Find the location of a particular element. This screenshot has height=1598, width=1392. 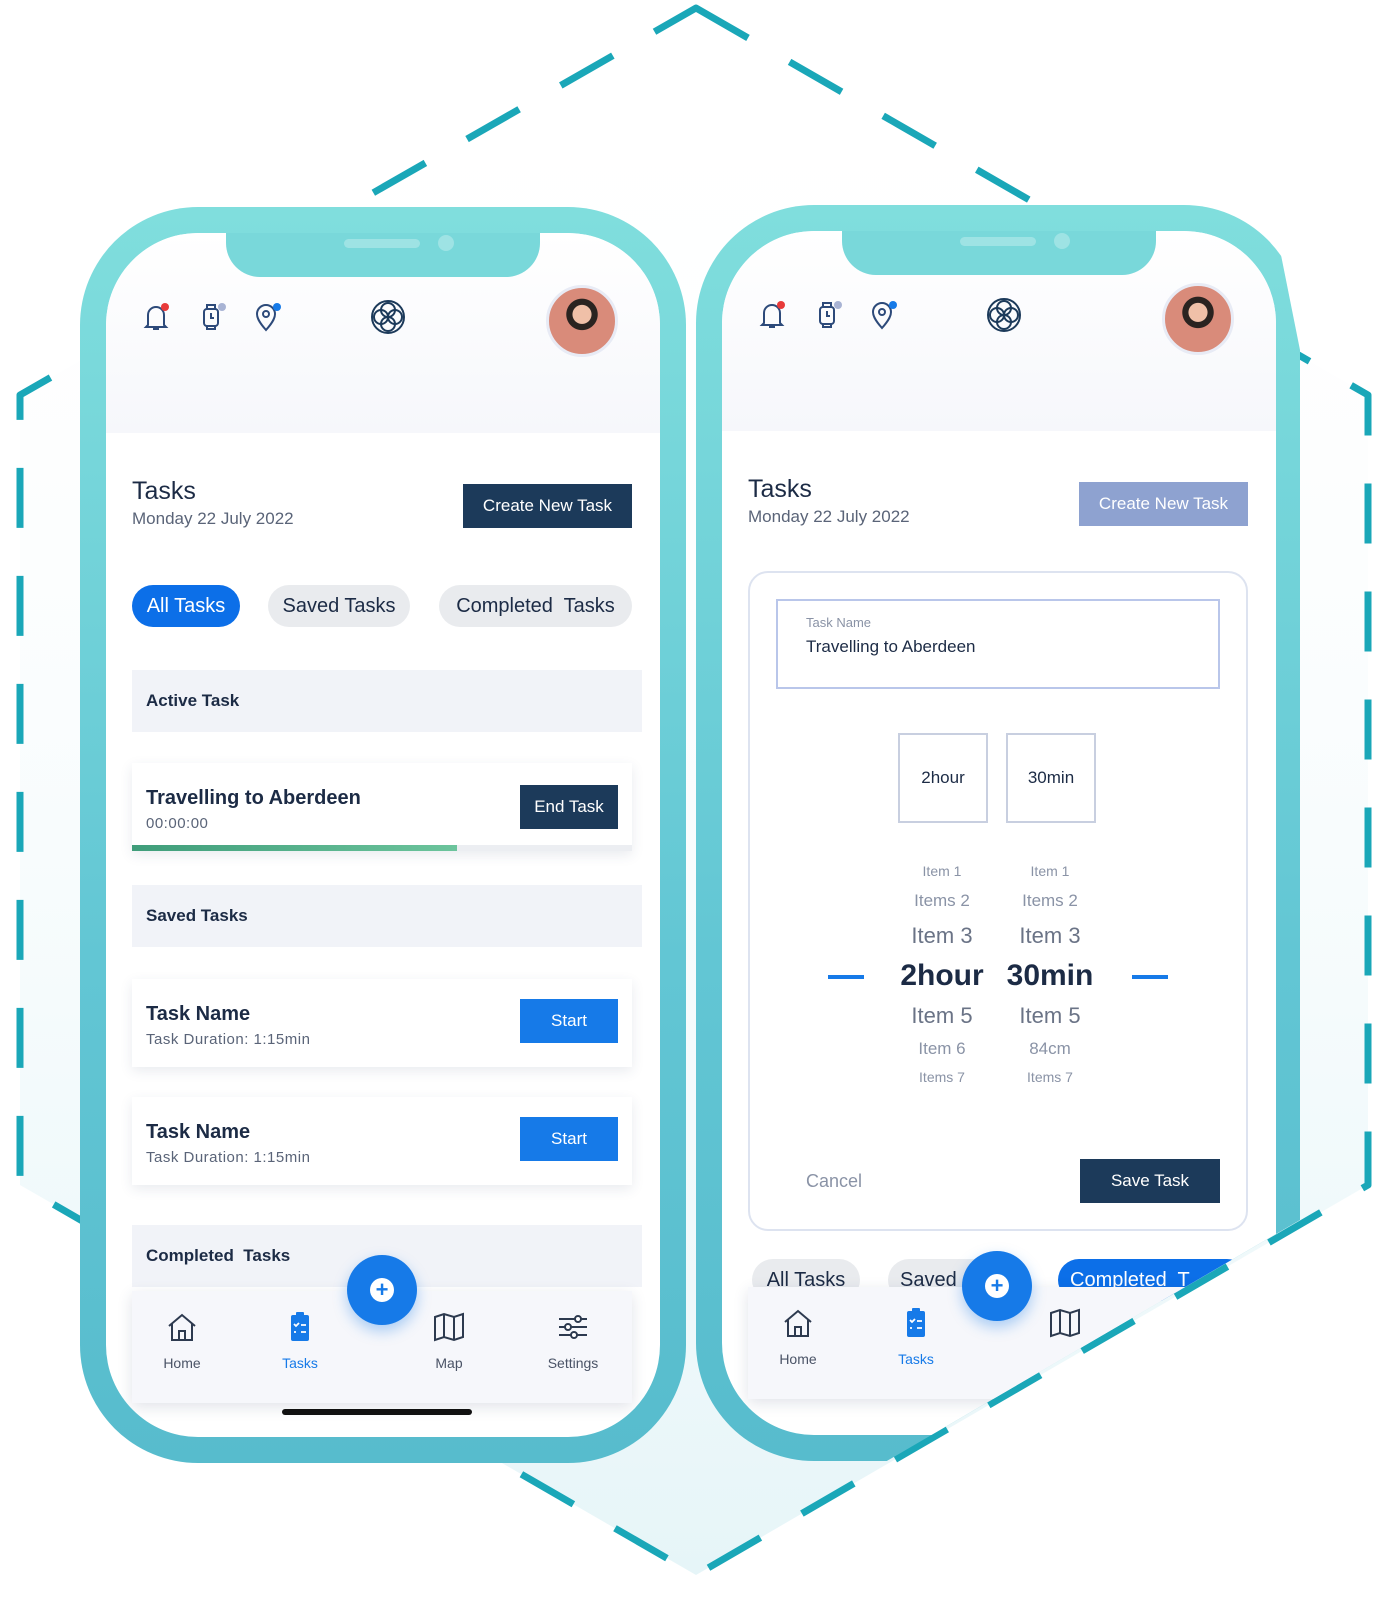

input-label: Task Name is located at coordinates (839, 622).